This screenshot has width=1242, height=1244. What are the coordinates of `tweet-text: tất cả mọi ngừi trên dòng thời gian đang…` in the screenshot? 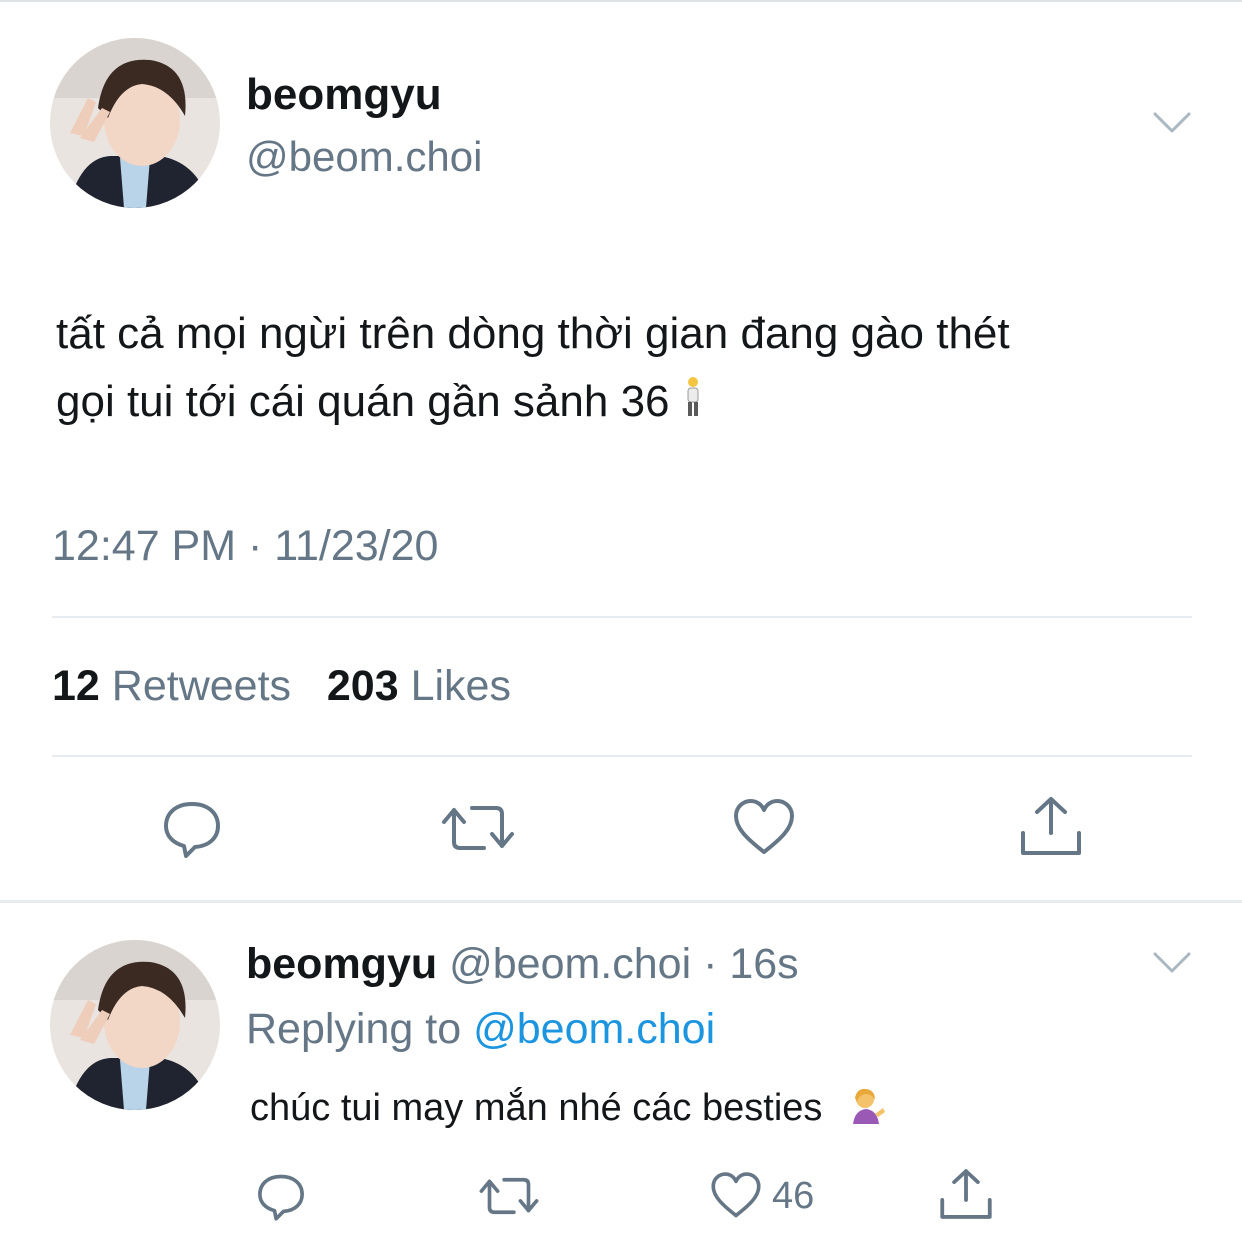 It's located at (631, 369).